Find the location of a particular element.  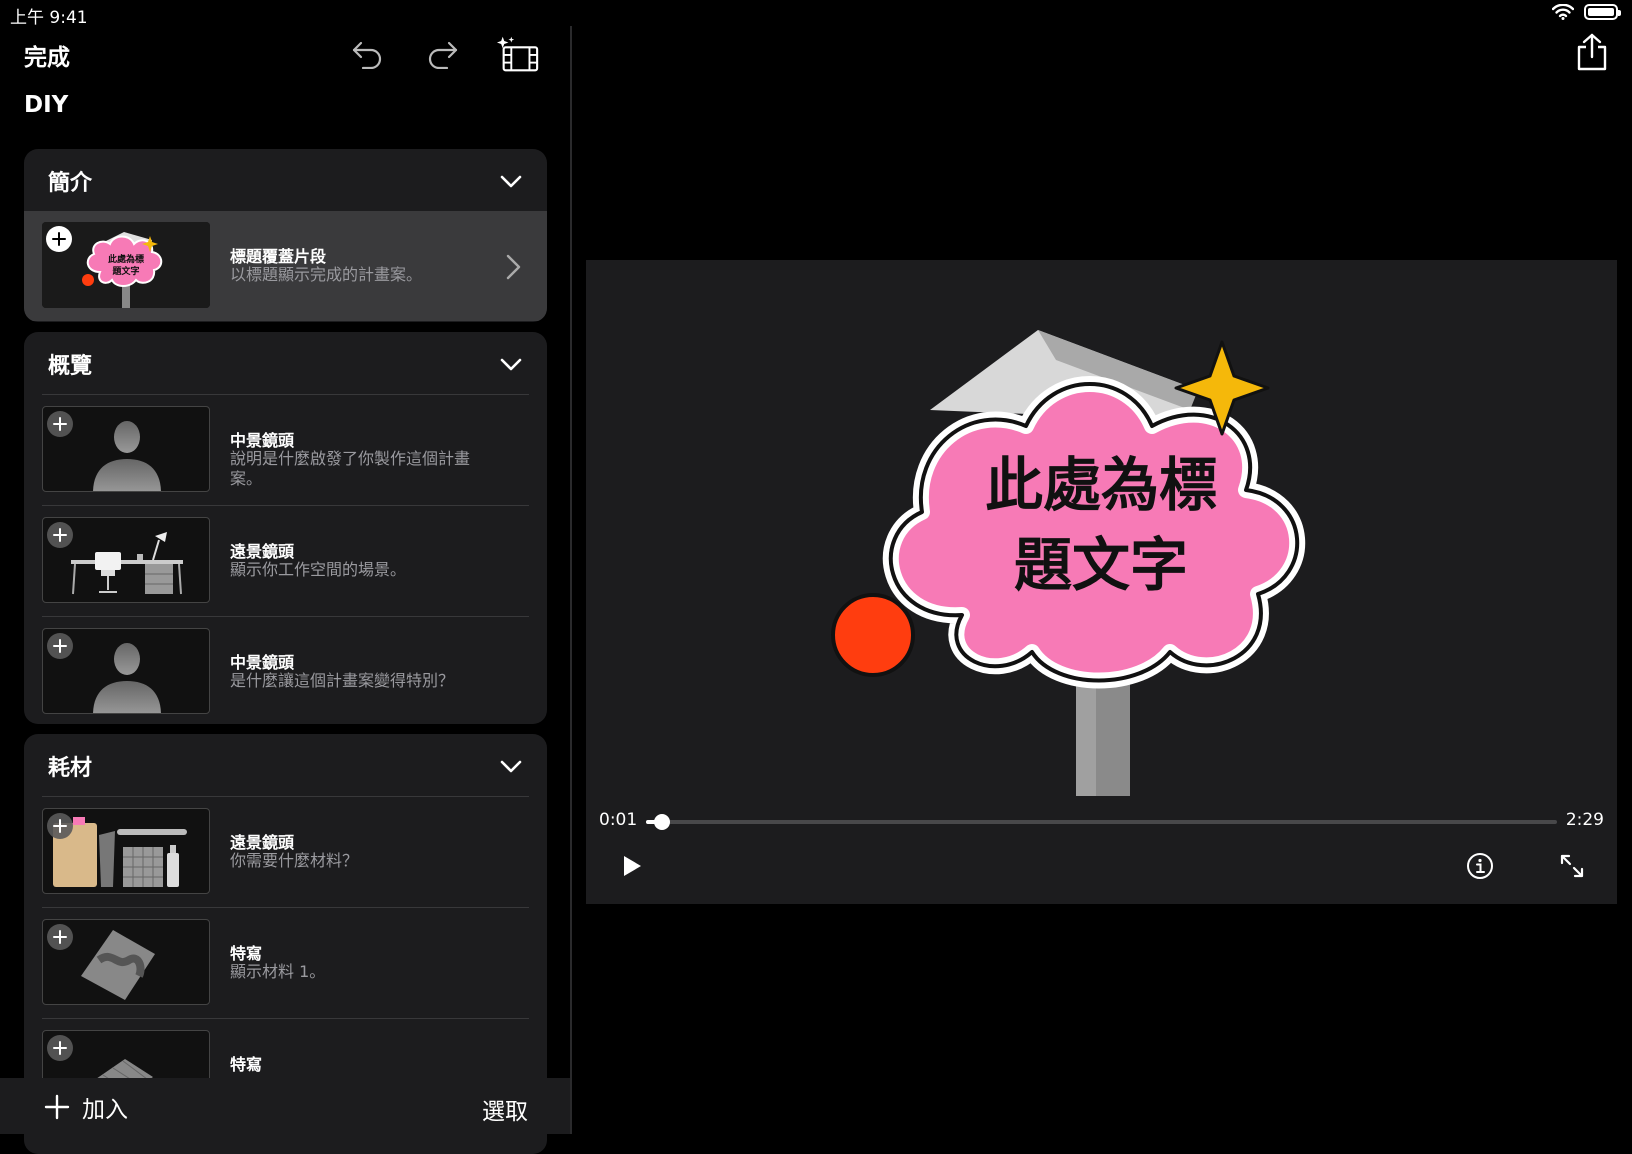

battery-icon is located at coordinates (1602, 12).